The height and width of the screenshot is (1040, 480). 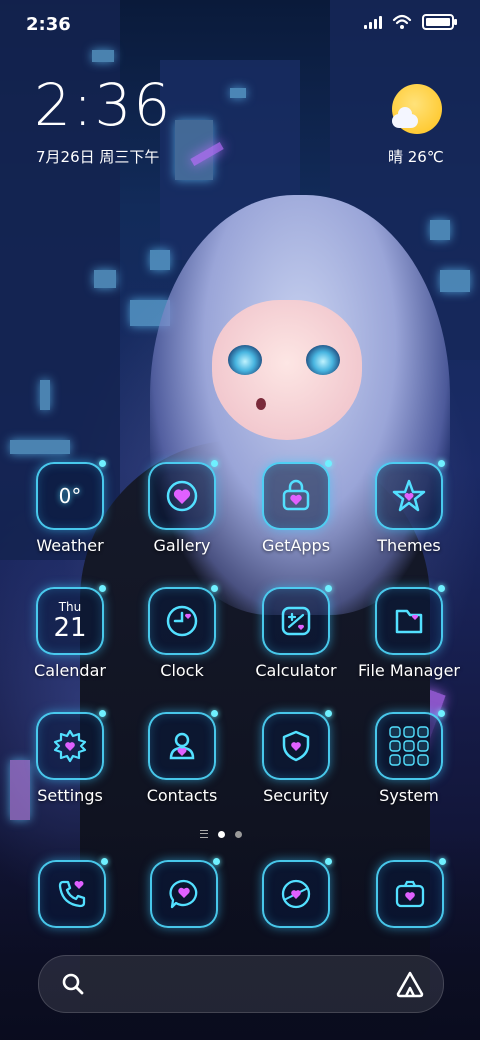 What do you see at coordinates (70, 670) in the screenshot?
I see `app-label: Calendar` at bounding box center [70, 670].